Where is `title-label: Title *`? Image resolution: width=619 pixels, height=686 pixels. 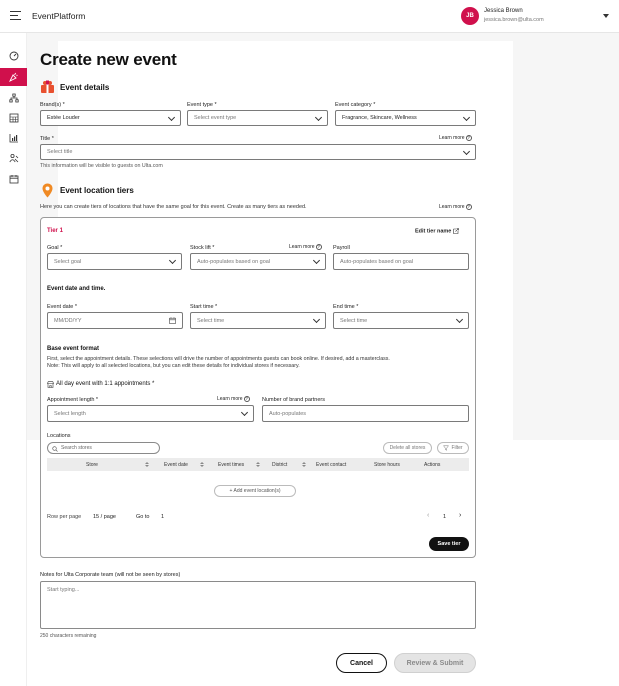
title-label: Title * is located at coordinates (47, 139).